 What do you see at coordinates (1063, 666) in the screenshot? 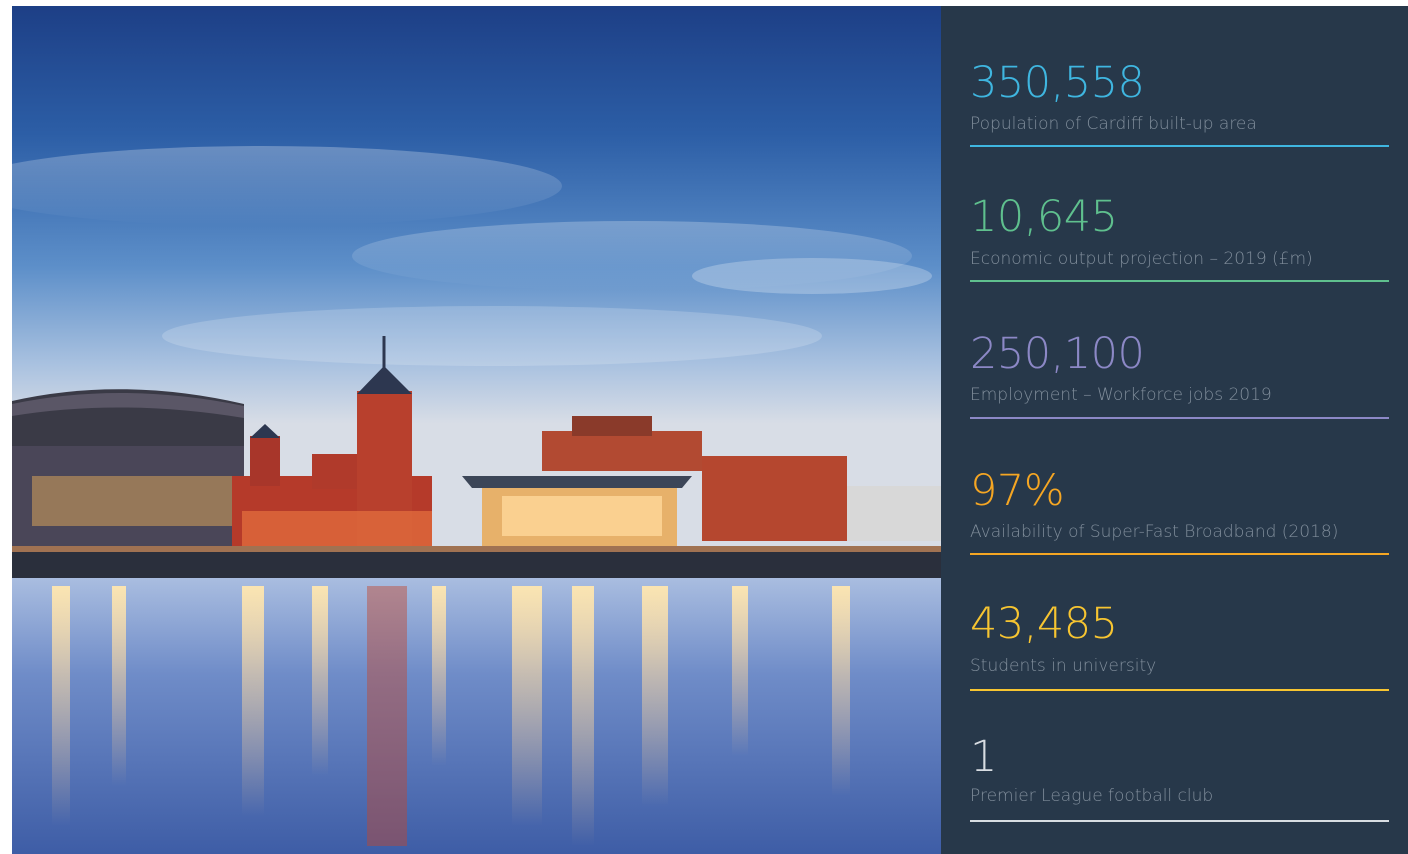
I see `stat-label: Students in university` at bounding box center [1063, 666].